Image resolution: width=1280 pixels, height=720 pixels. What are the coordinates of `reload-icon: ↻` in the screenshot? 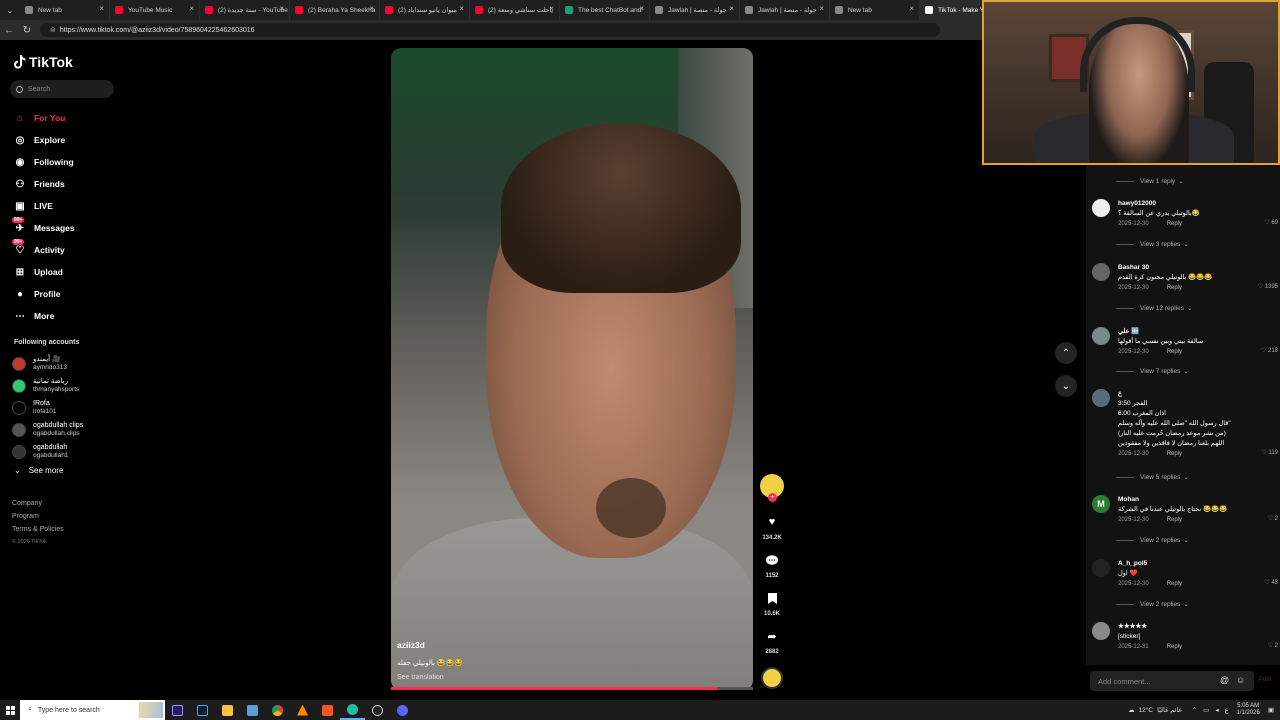 It's located at (27, 30).